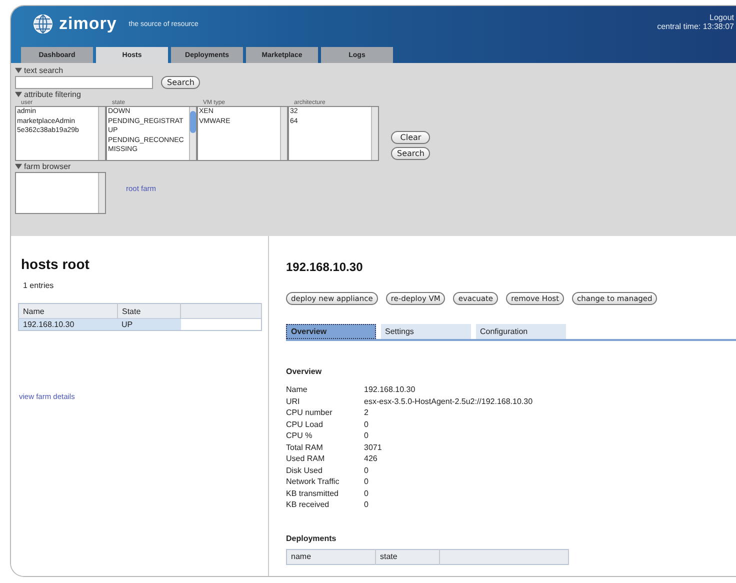 This screenshot has height=583, width=736. Describe the element at coordinates (68, 311) in the screenshot. I see `column-header: Name` at that location.